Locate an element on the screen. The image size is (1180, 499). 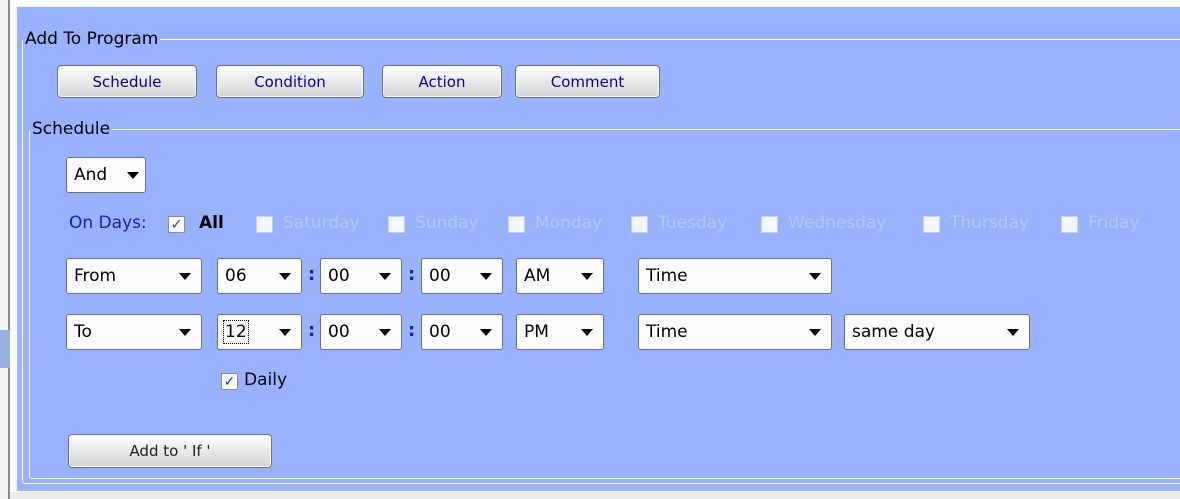
schedule-legend: Schedule is located at coordinates (71, 129).